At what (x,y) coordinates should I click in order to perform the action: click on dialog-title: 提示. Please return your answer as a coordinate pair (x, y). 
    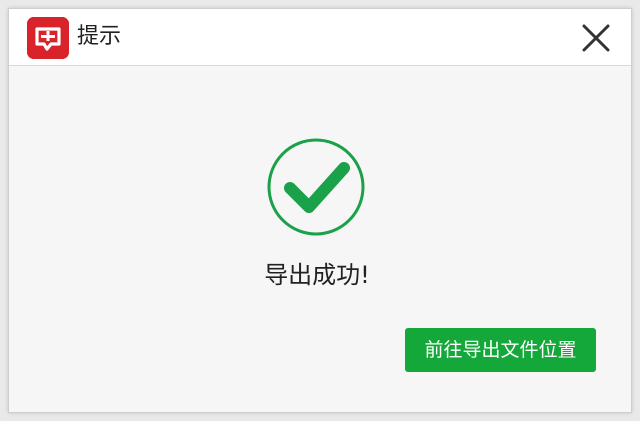
    Looking at the image, I should click on (99, 36).